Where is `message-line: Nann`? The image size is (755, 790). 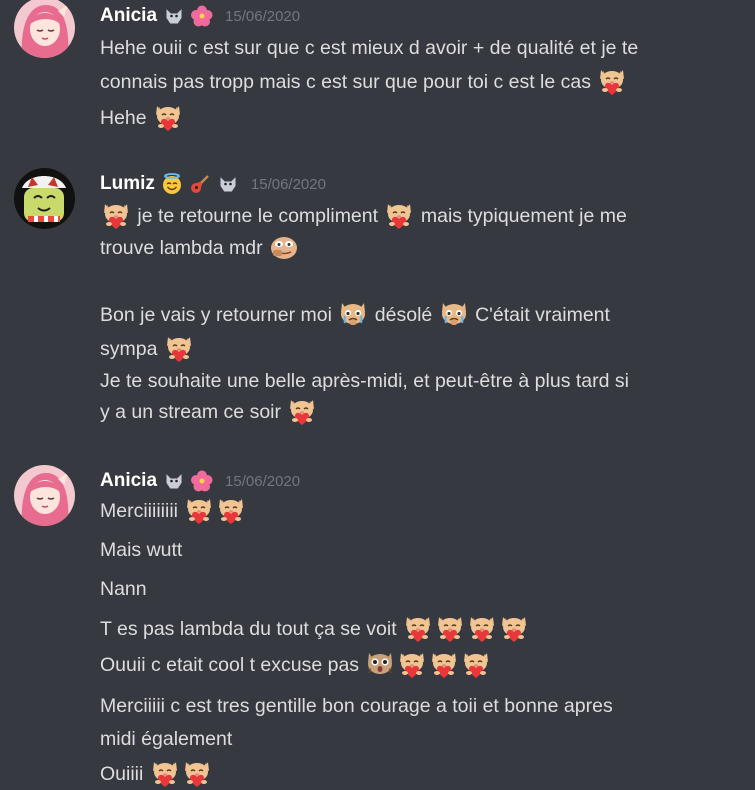
message-line: Nann is located at coordinates (123, 589).